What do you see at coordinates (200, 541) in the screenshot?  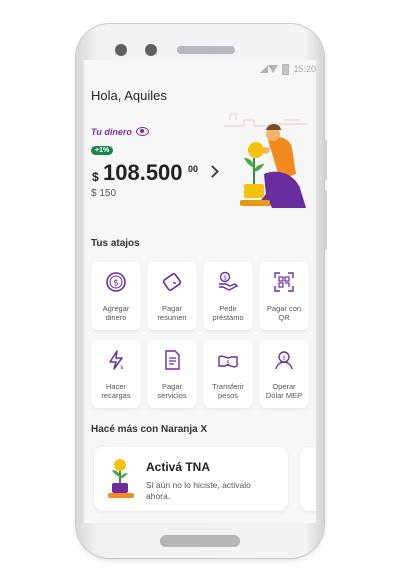 I see `home-button` at bounding box center [200, 541].